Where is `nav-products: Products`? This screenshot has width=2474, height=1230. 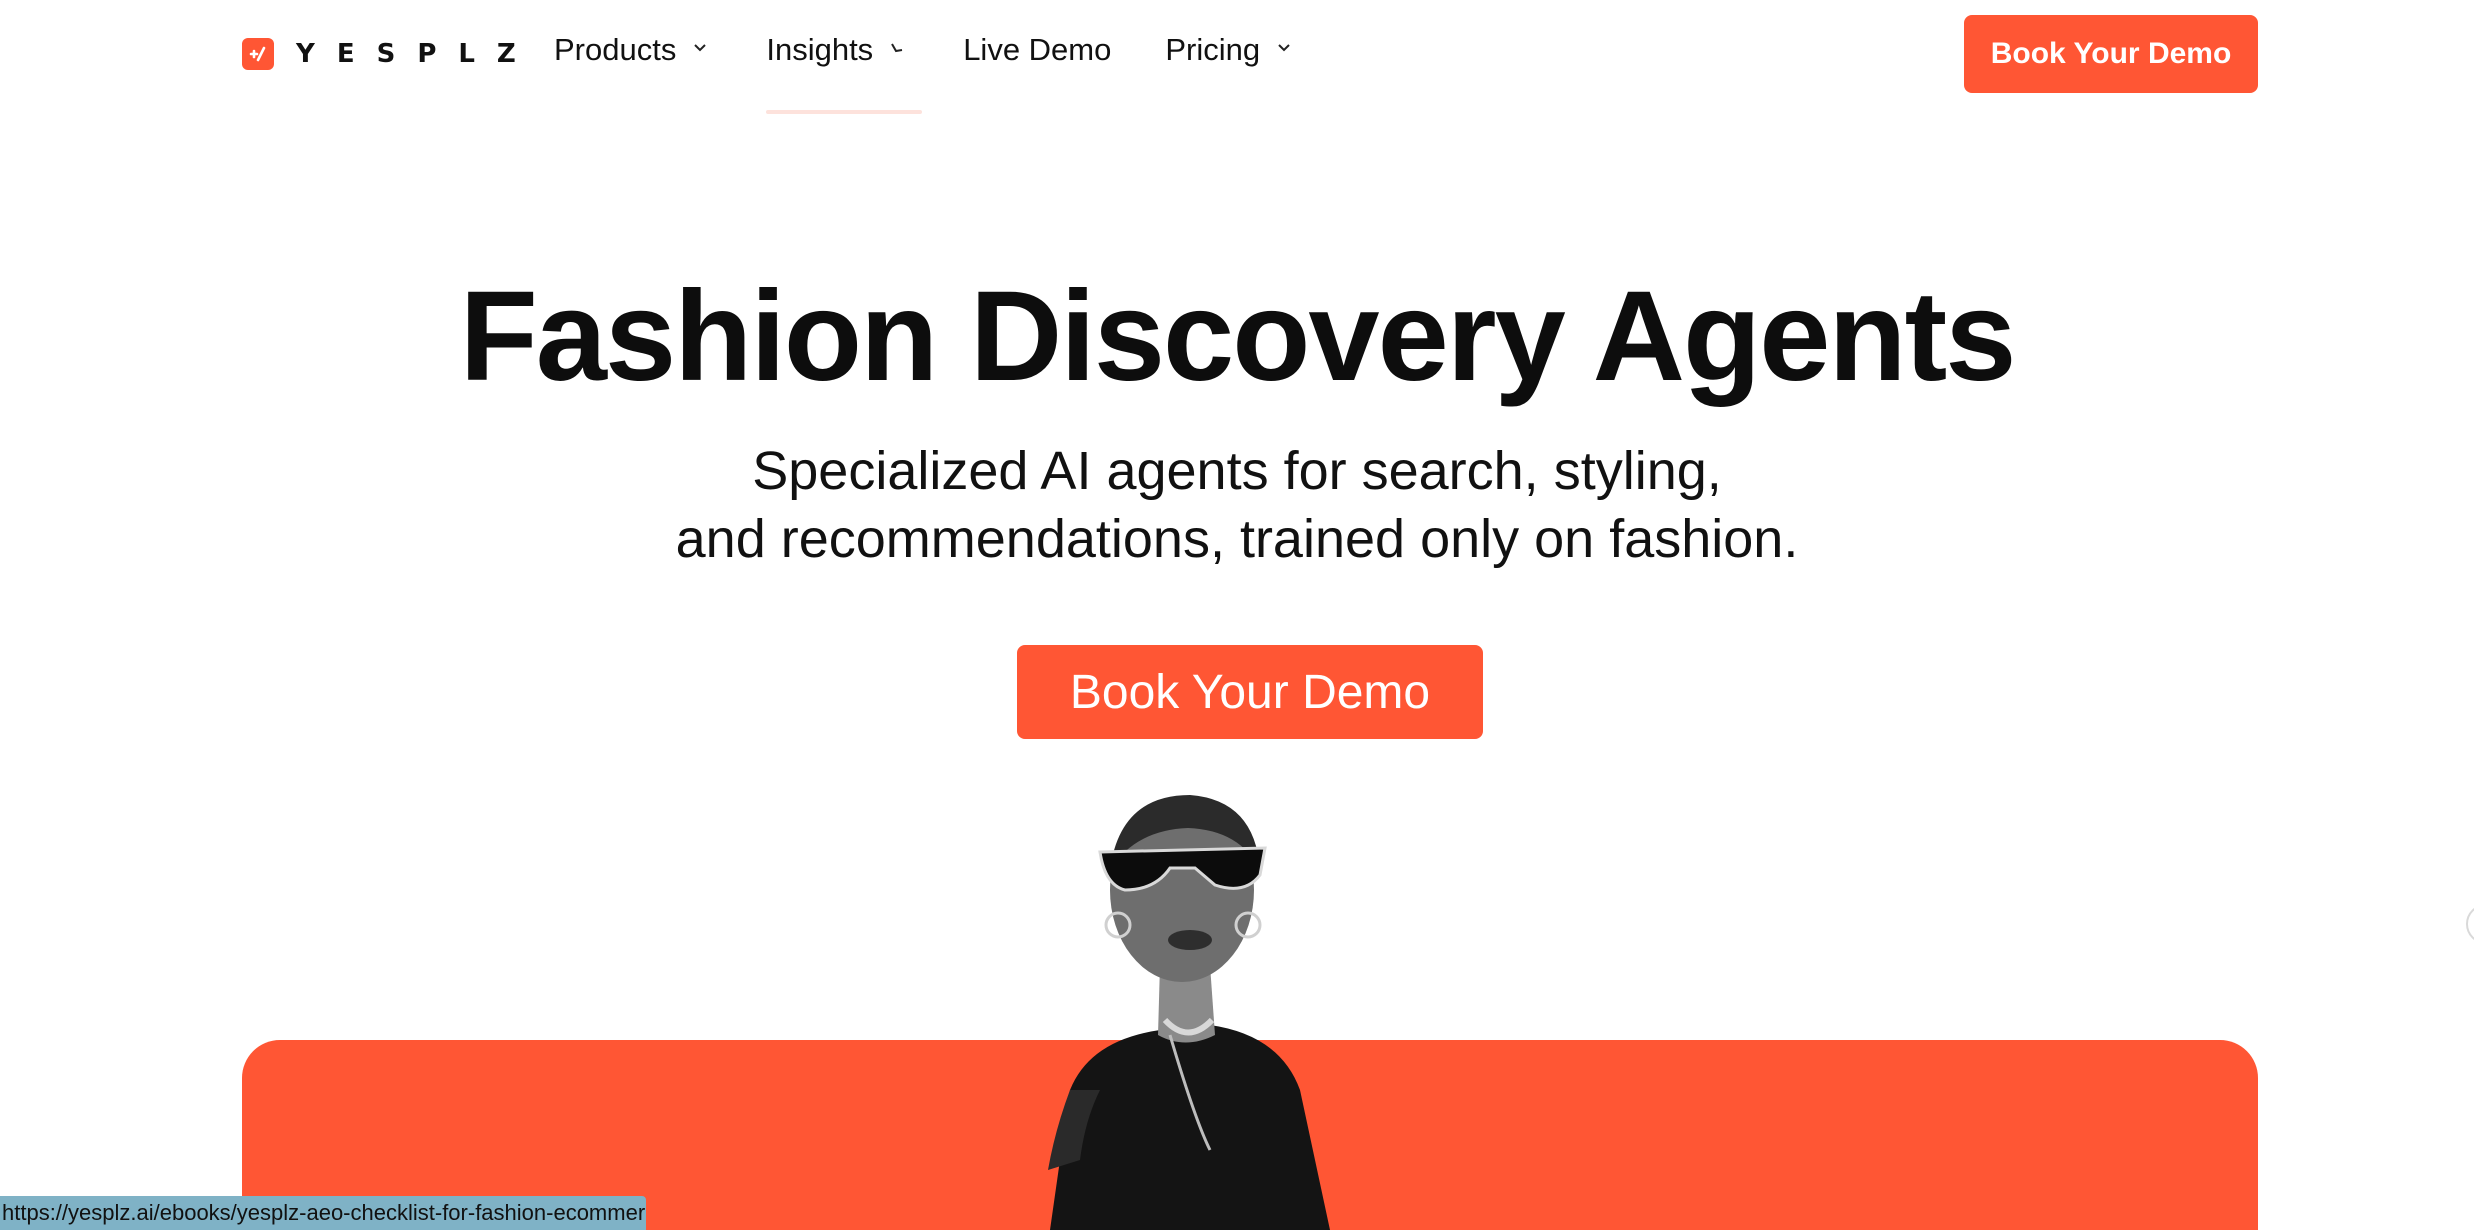
nav-products: Products is located at coordinates (632, 58).